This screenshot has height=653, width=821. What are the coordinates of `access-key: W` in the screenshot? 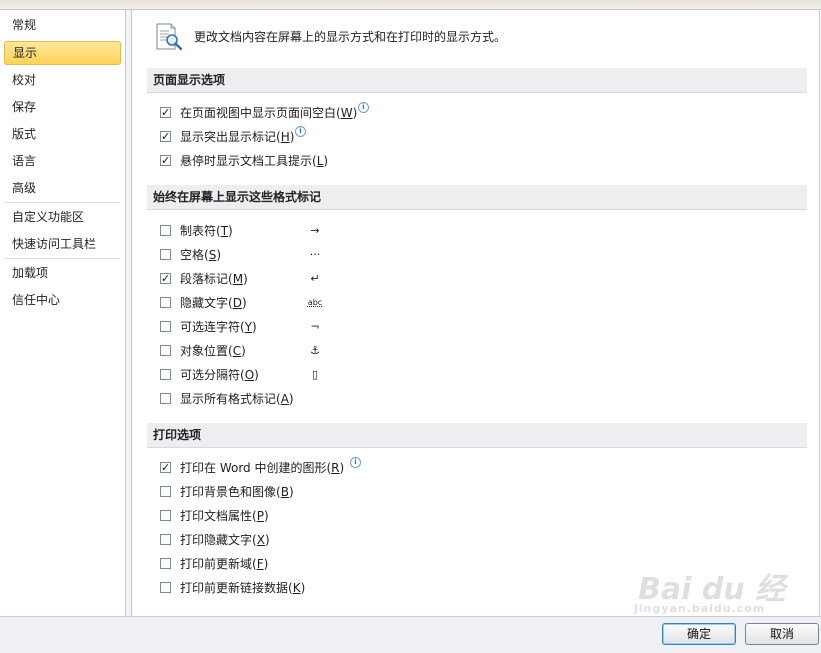 It's located at (346, 113).